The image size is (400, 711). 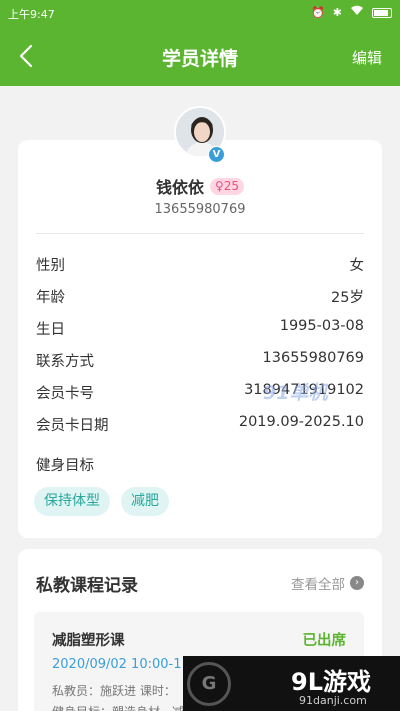 I want to click on info-value: 女, so click(x=357, y=266).